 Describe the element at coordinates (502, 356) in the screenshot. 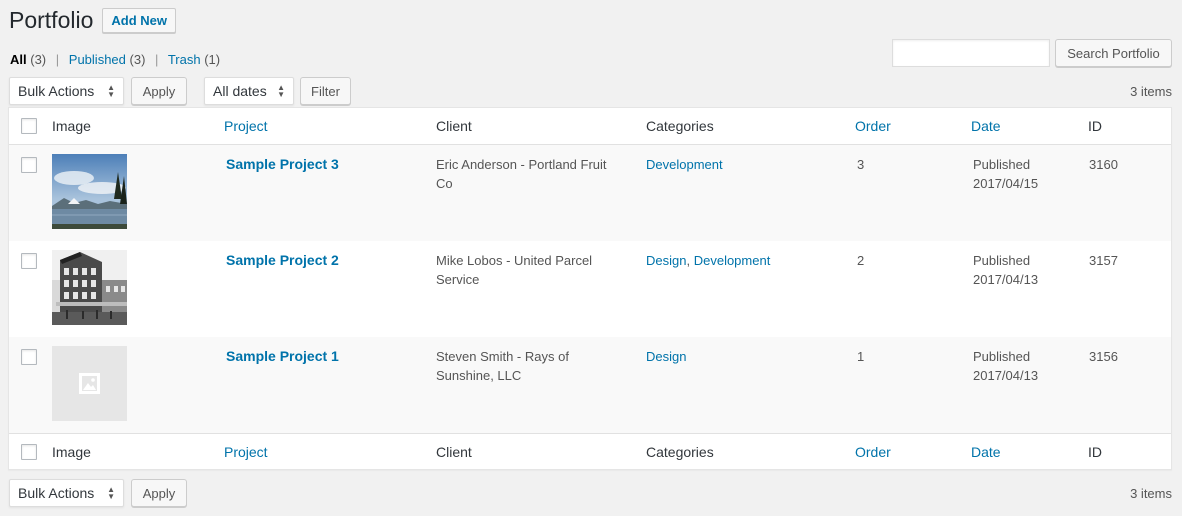

I see `client-name: Steven Smith - Rays of` at that location.